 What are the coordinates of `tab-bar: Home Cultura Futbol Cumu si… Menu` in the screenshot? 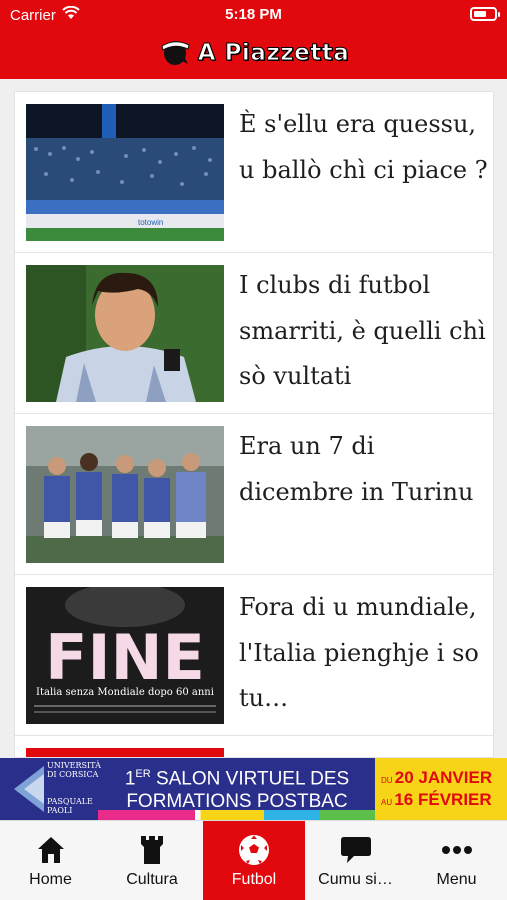 It's located at (253, 860).